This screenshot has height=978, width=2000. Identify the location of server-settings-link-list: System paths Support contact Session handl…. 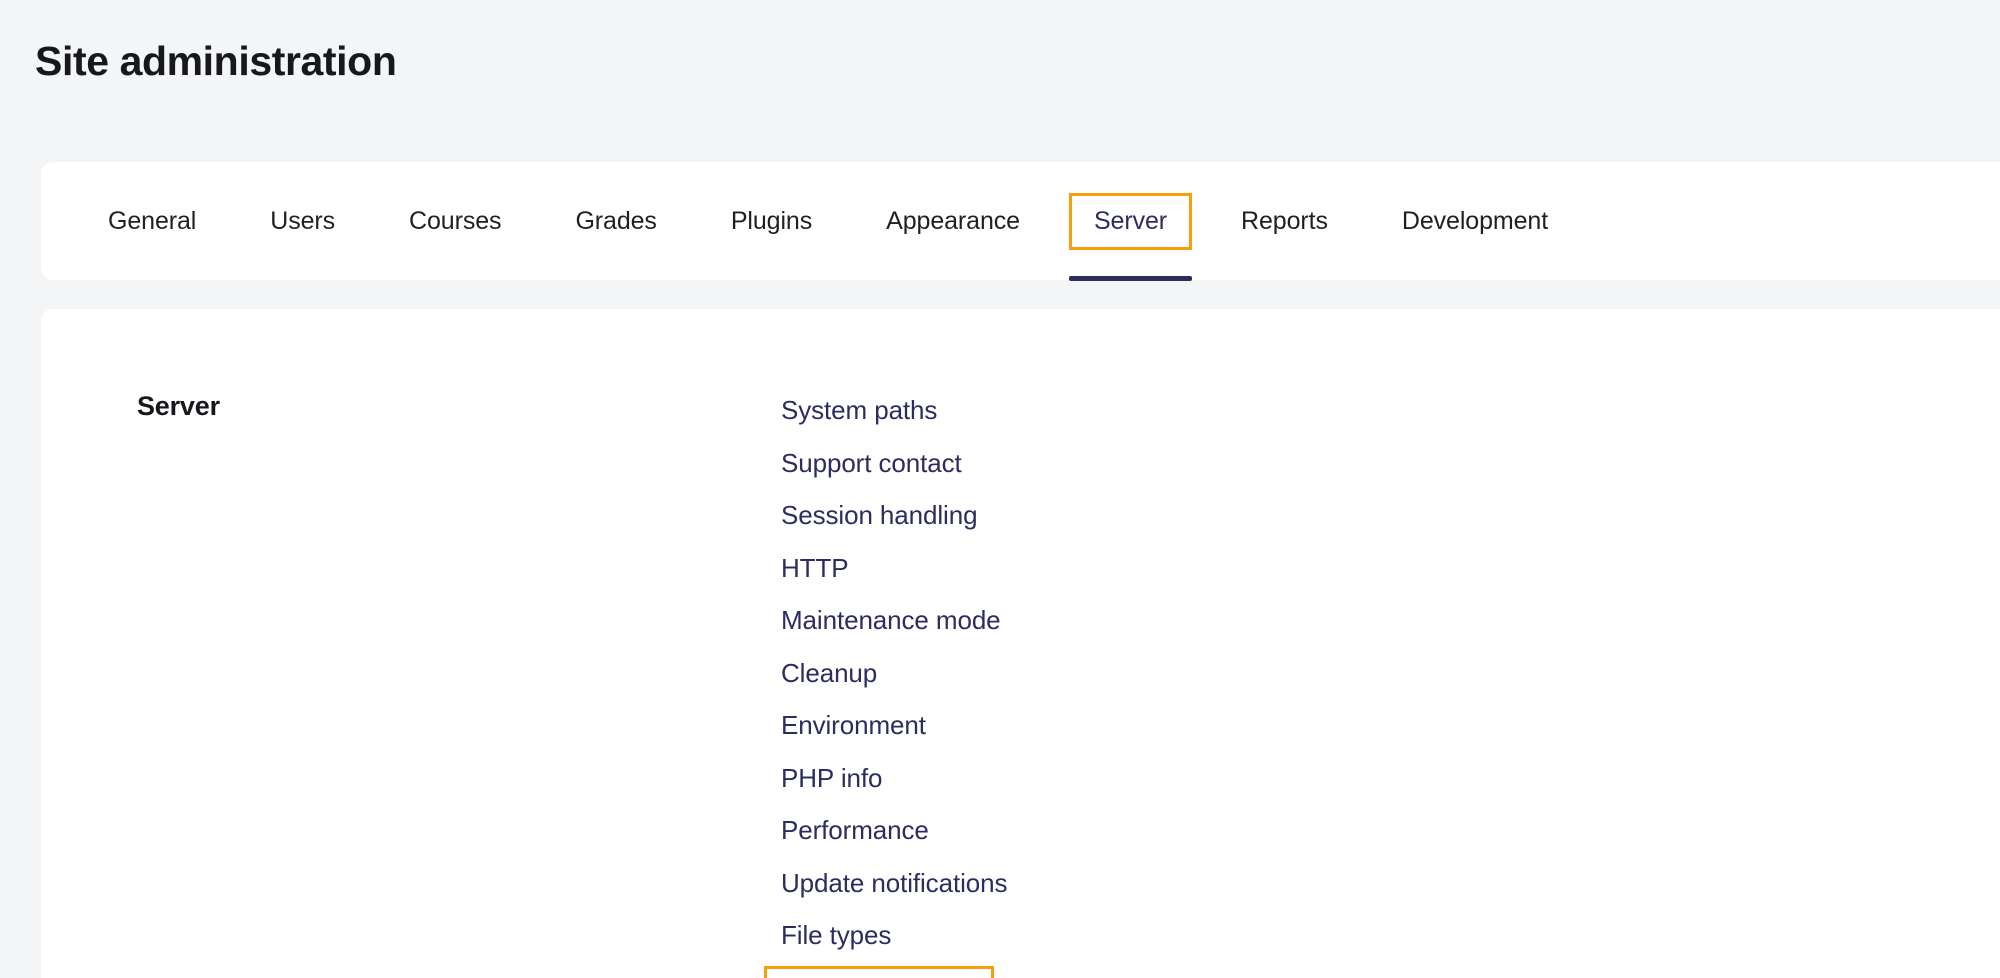
(894, 681).